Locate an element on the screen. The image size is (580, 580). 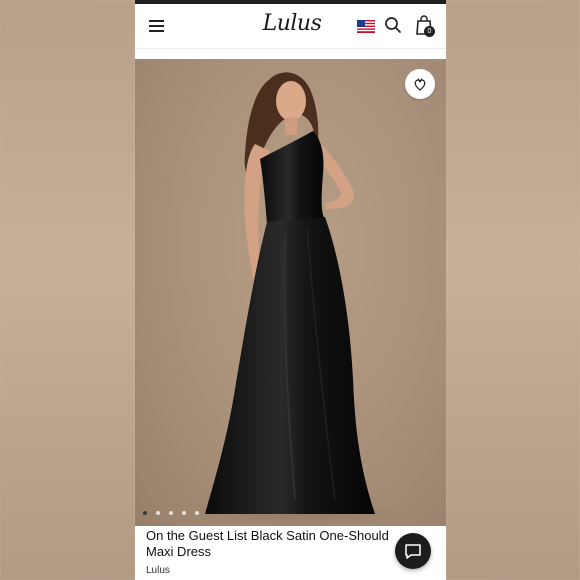
cart-count-badge: 0 is located at coordinates (429, 31).